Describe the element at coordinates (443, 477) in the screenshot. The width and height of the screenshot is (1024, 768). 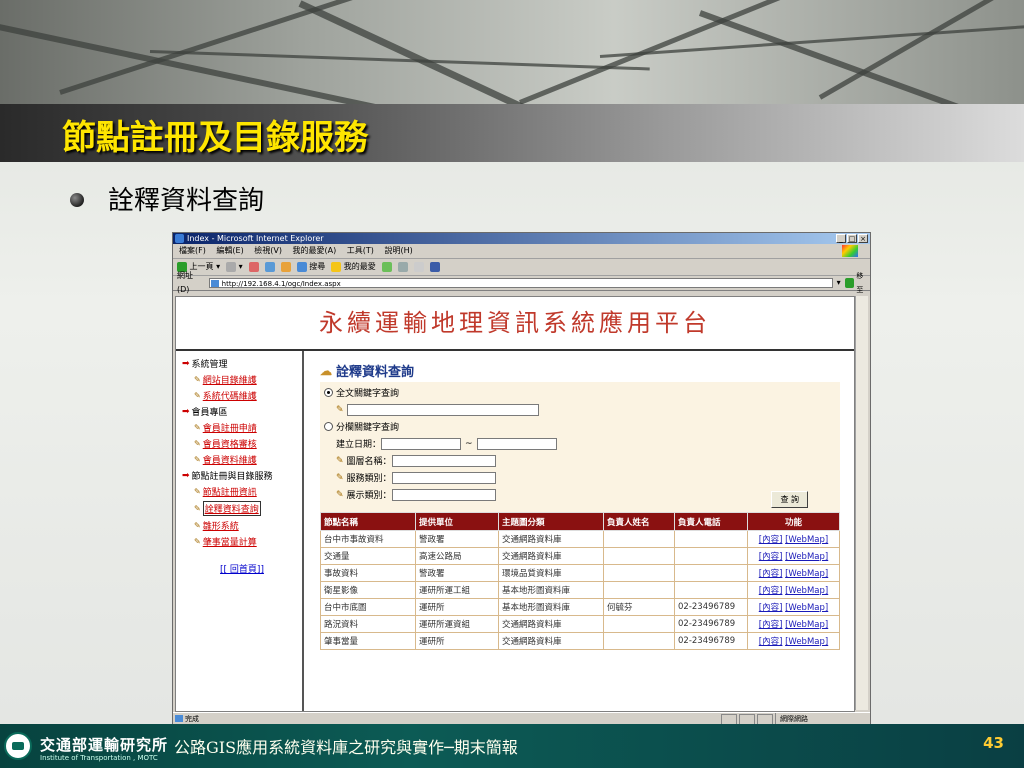
I see `service-input` at that location.